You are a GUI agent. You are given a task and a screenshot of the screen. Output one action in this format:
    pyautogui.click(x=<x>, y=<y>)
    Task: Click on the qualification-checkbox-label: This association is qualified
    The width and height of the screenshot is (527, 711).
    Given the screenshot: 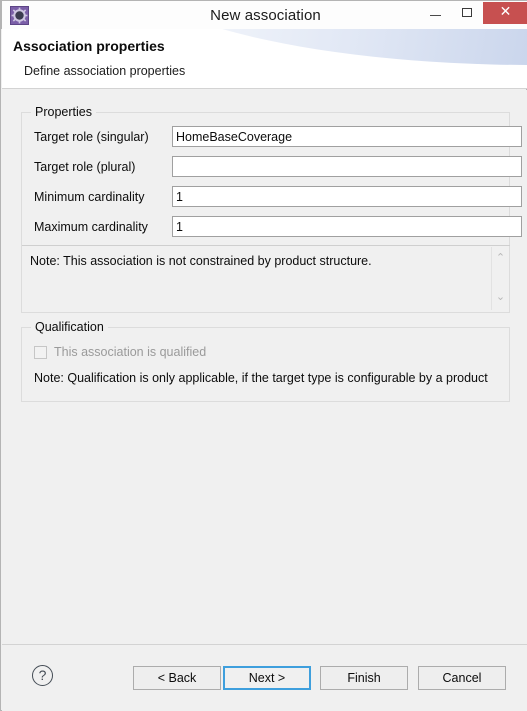 What is the action you would take?
    pyautogui.click(x=130, y=352)
    